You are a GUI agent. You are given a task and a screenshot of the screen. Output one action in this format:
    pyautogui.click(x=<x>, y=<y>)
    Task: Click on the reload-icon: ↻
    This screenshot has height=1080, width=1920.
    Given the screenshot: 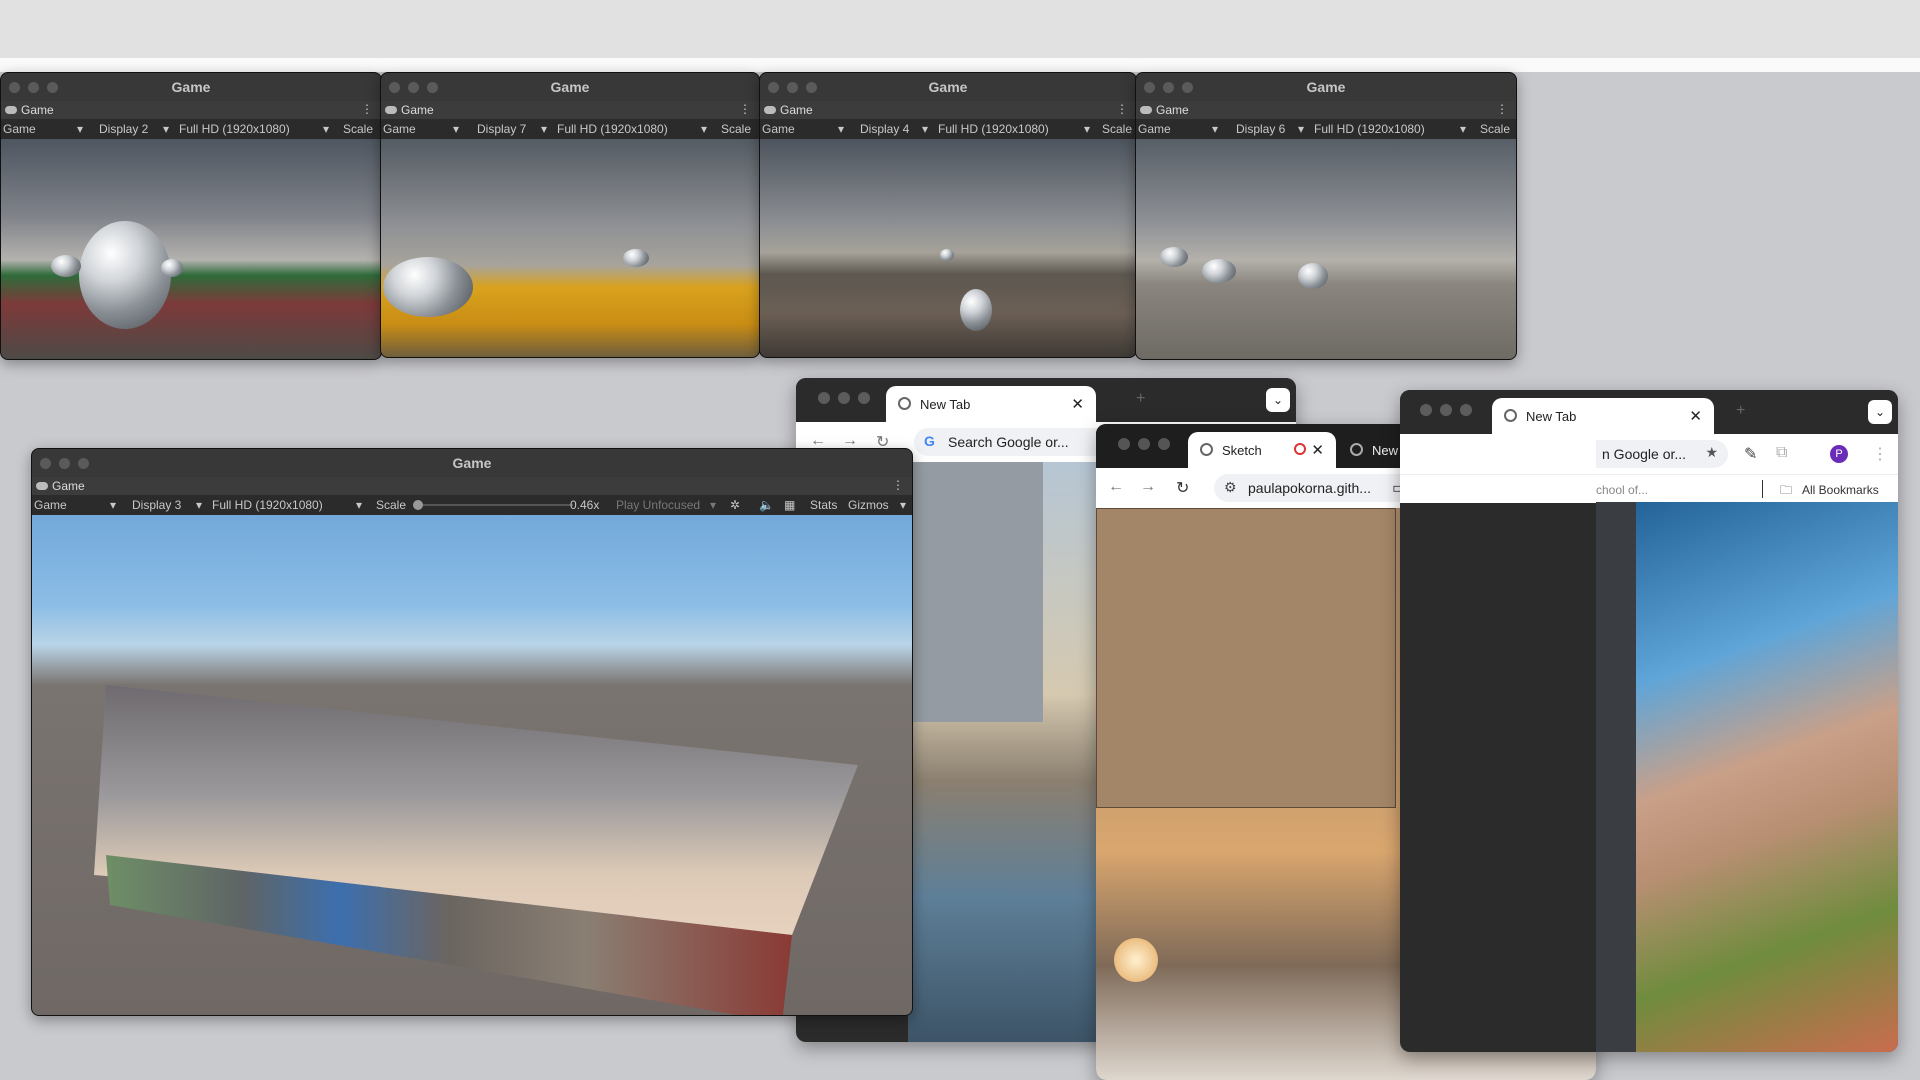 What is the action you would take?
    pyautogui.click(x=1182, y=488)
    